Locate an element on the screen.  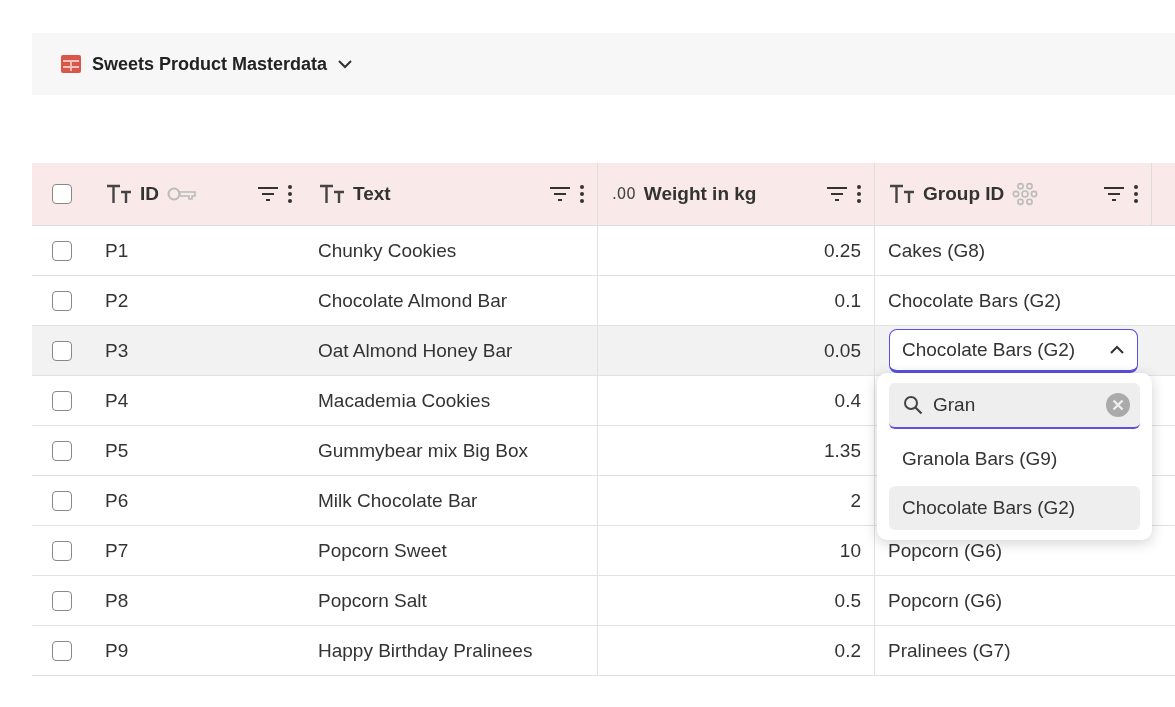
table-cell: Chocolate Bars (G2) is located at coordinates (975, 300).